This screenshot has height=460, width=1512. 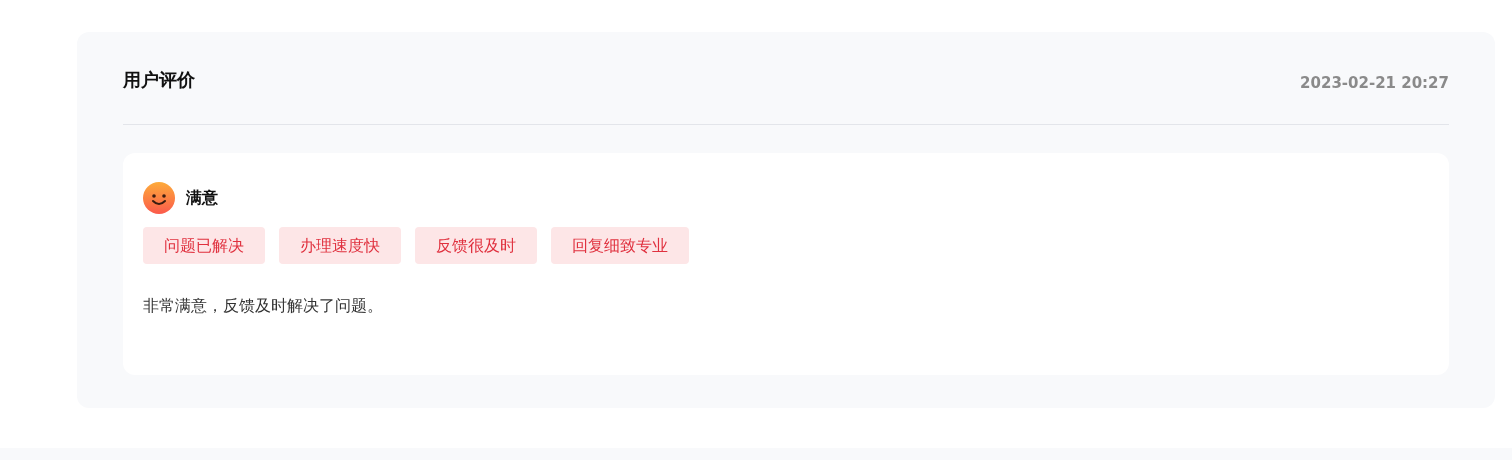 What do you see at coordinates (620, 245) in the screenshot?
I see `tag: 回复细致专业` at bounding box center [620, 245].